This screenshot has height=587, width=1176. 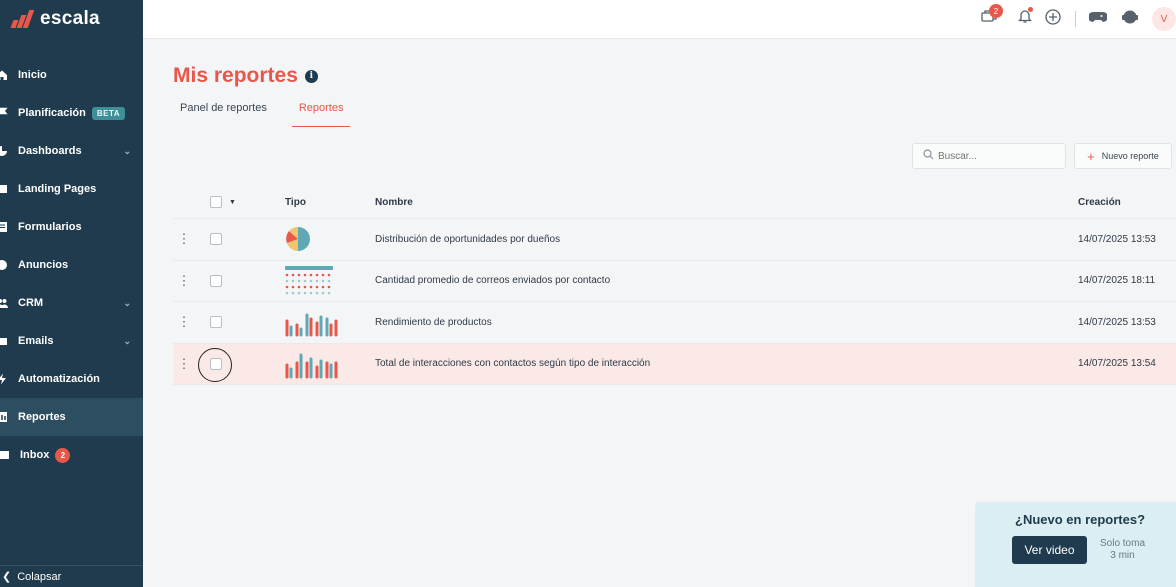 What do you see at coordinates (996, 11) in the screenshot?
I see `chat-count-badge: 2` at bounding box center [996, 11].